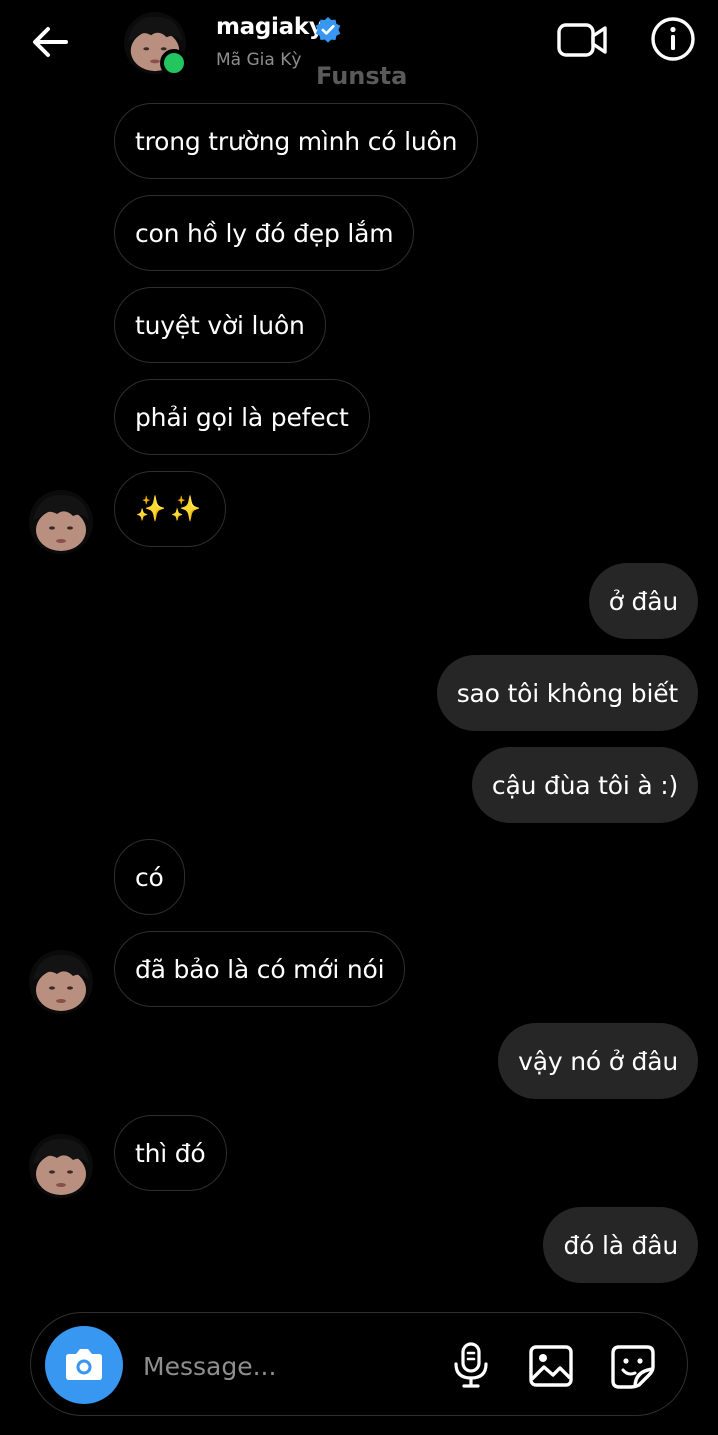 This screenshot has width=718, height=1435. Describe the element at coordinates (296, 141) in the screenshot. I see `incoming-message: trong trường mình có luôn` at that location.